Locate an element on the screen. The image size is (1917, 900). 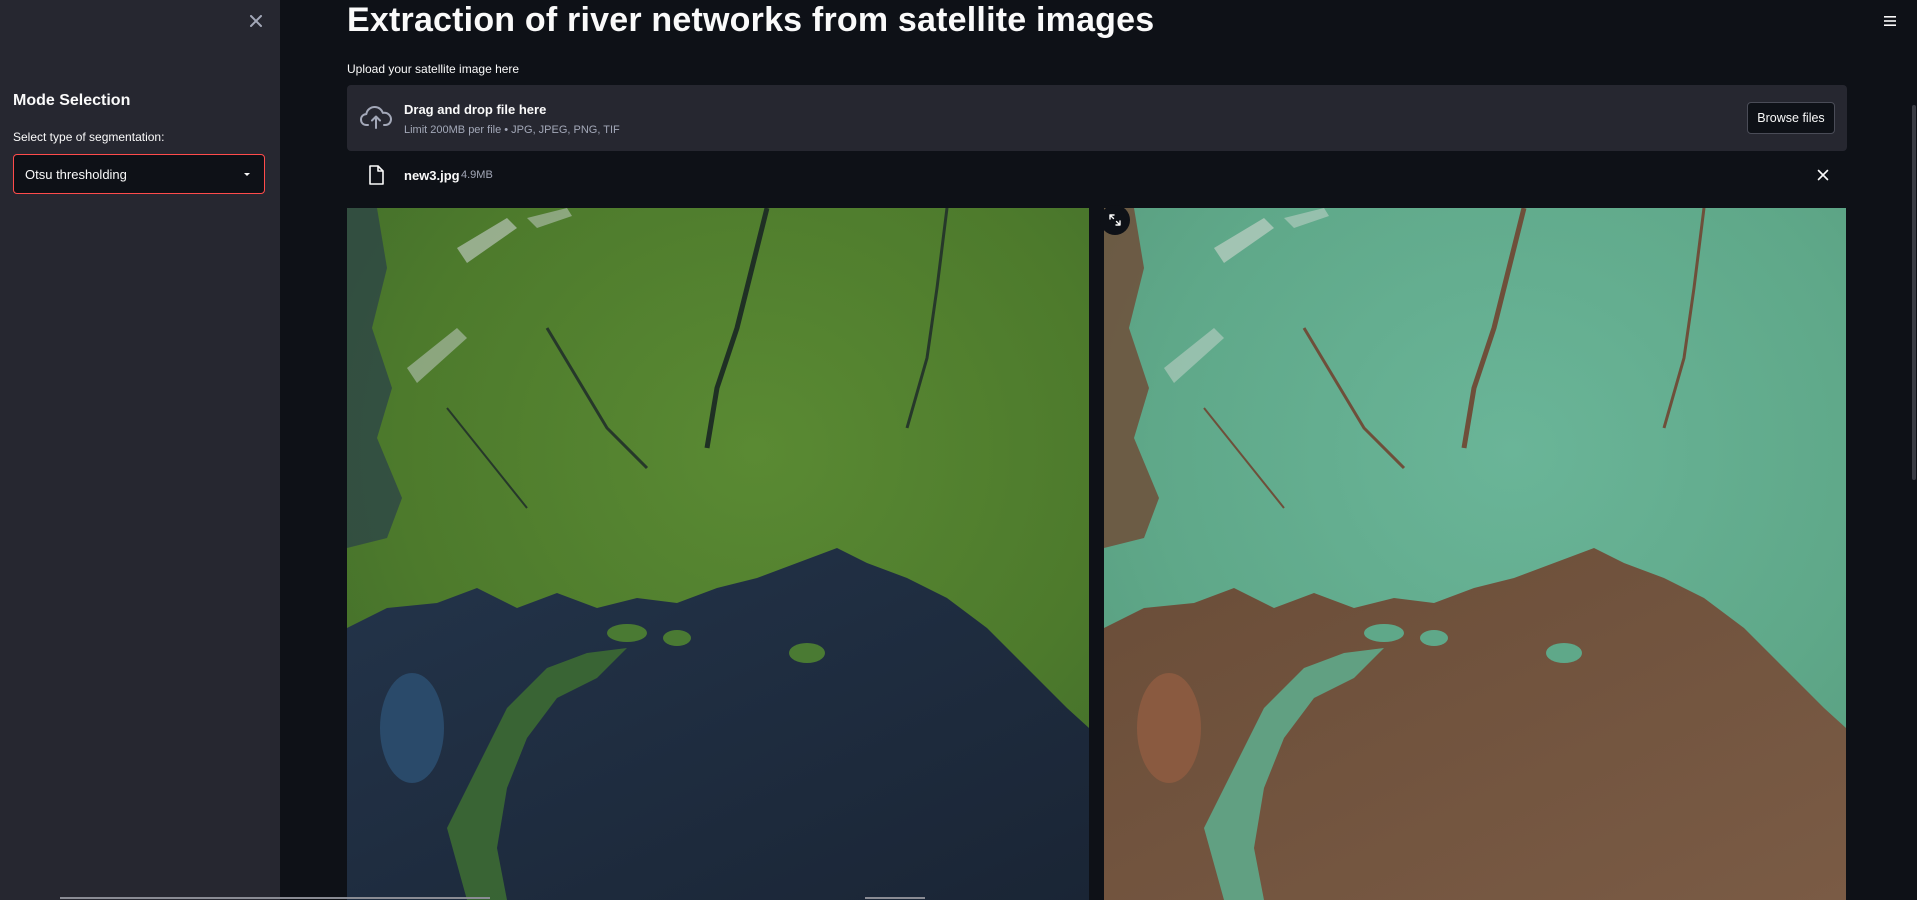
file-name: new3.jpg is located at coordinates (432, 175).